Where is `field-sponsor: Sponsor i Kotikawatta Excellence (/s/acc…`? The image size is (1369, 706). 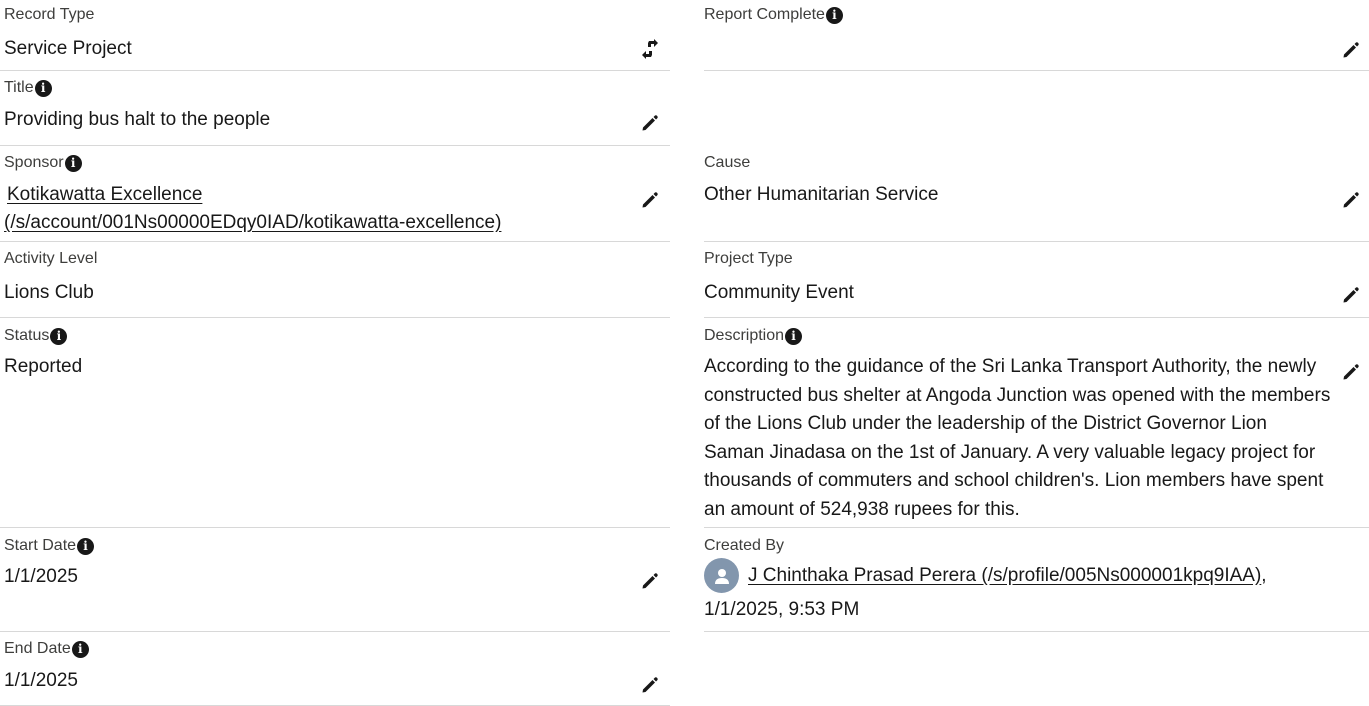 field-sponsor: Sponsor i Kotikawatta Excellence (/s/acc… is located at coordinates (335, 194).